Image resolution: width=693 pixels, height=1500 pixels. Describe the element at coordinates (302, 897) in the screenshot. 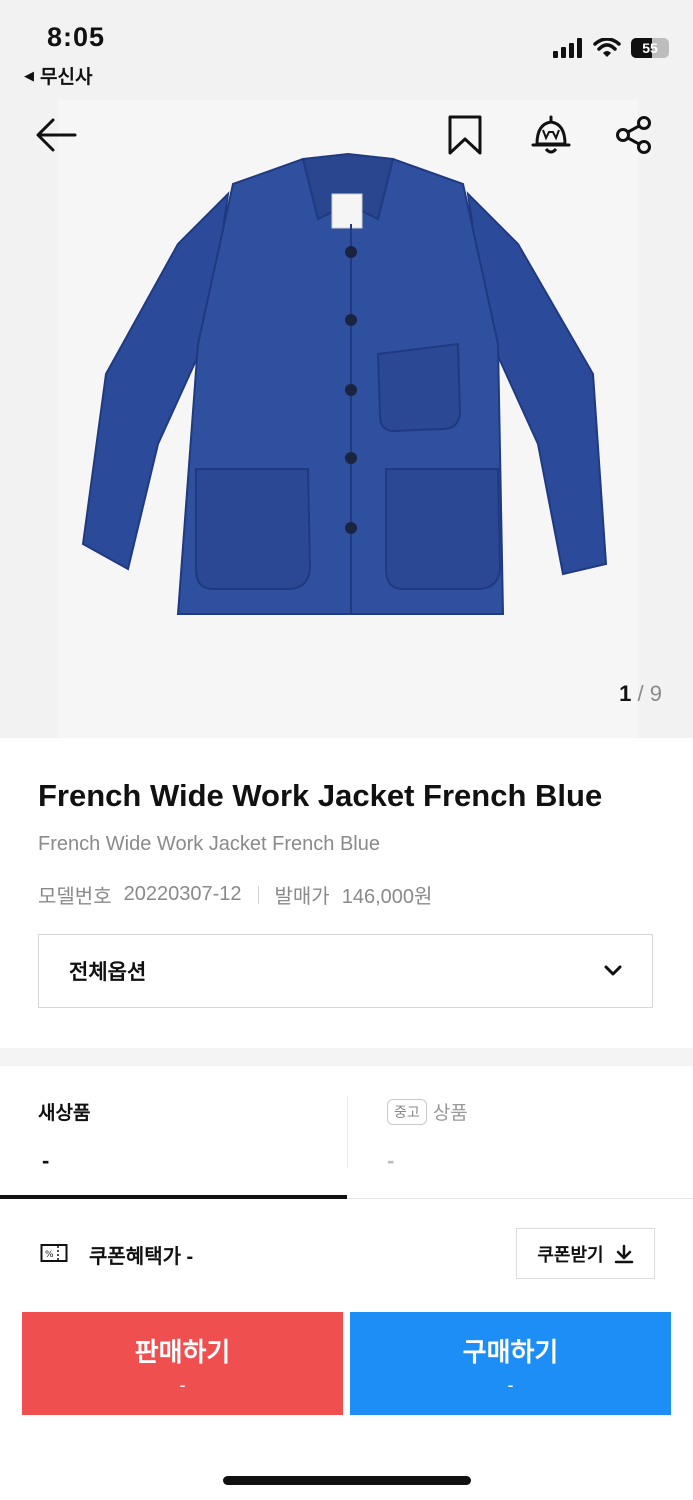

I see `release-price-label: 발매가` at that location.